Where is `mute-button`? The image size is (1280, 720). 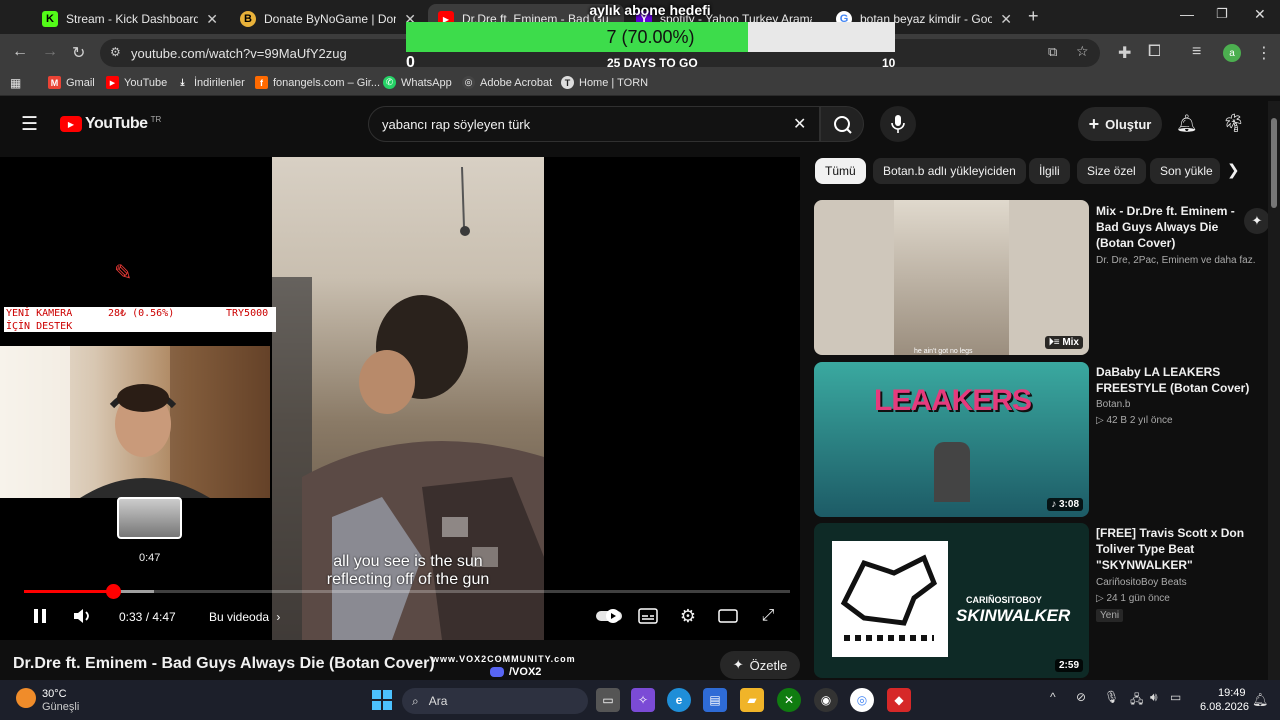
mute-button is located at coordinates (83, 616).